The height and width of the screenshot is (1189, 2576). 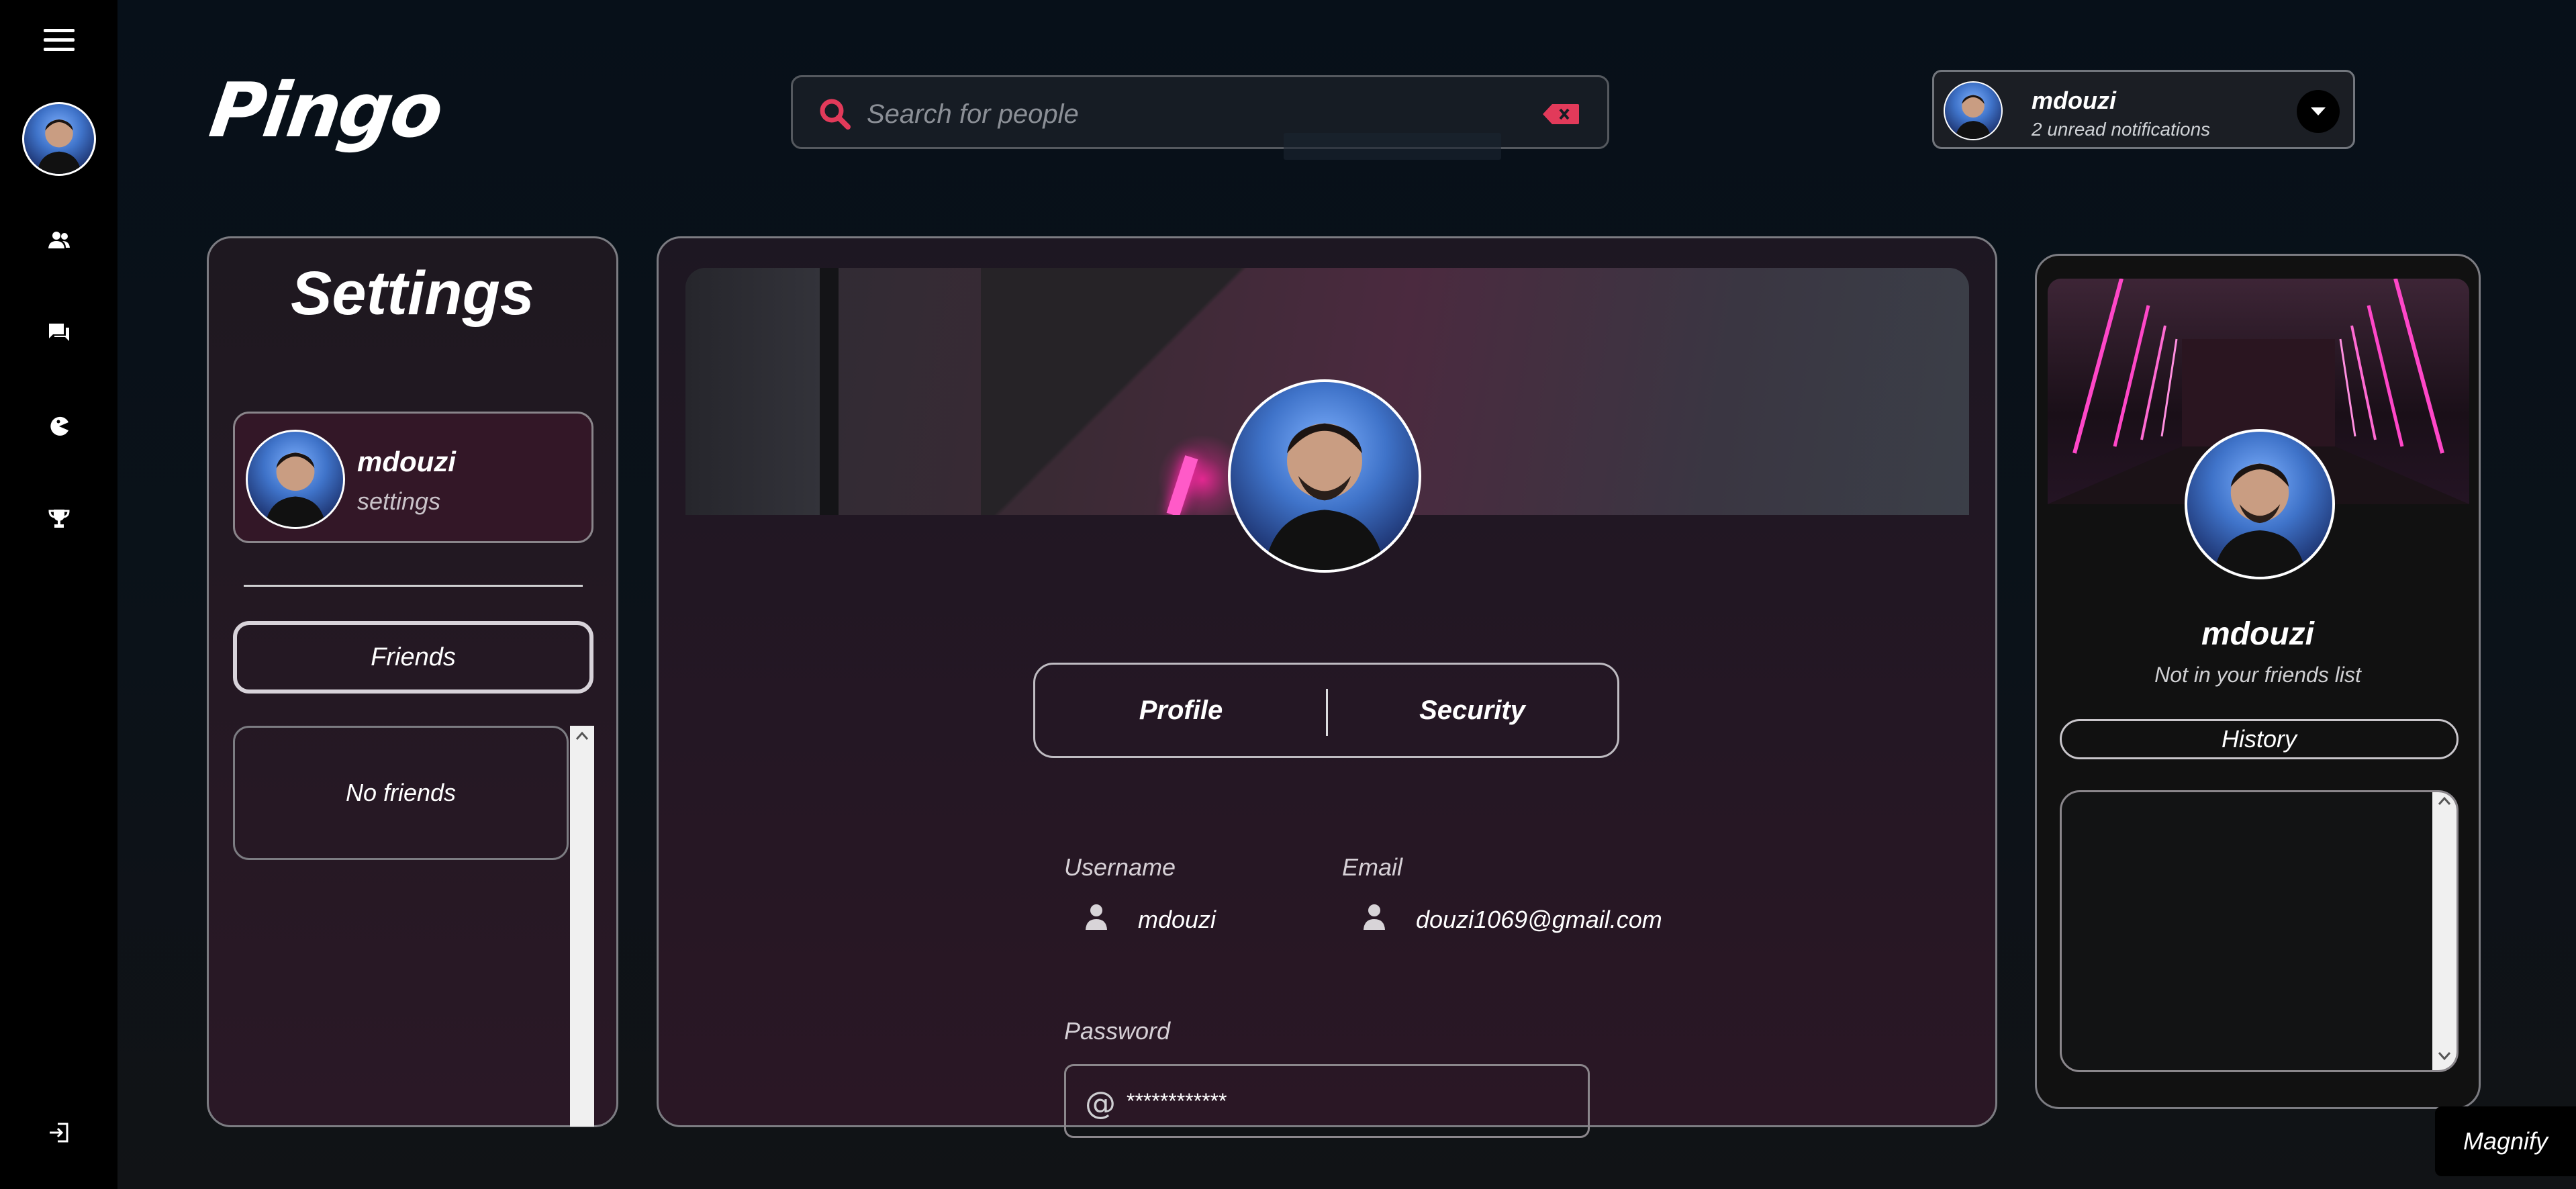 What do you see at coordinates (1973, 111) in the screenshot?
I see `user-avatar` at bounding box center [1973, 111].